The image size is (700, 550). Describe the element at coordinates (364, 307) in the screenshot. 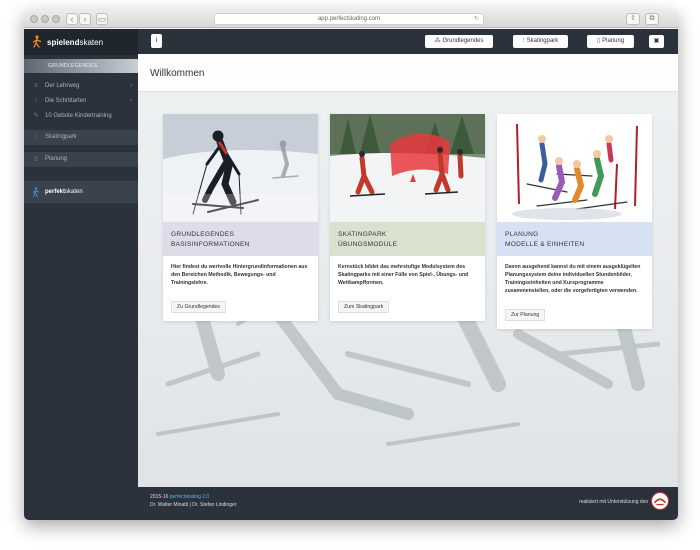

I see `zum-skatingpark-button: Zum Skatingpark` at that location.